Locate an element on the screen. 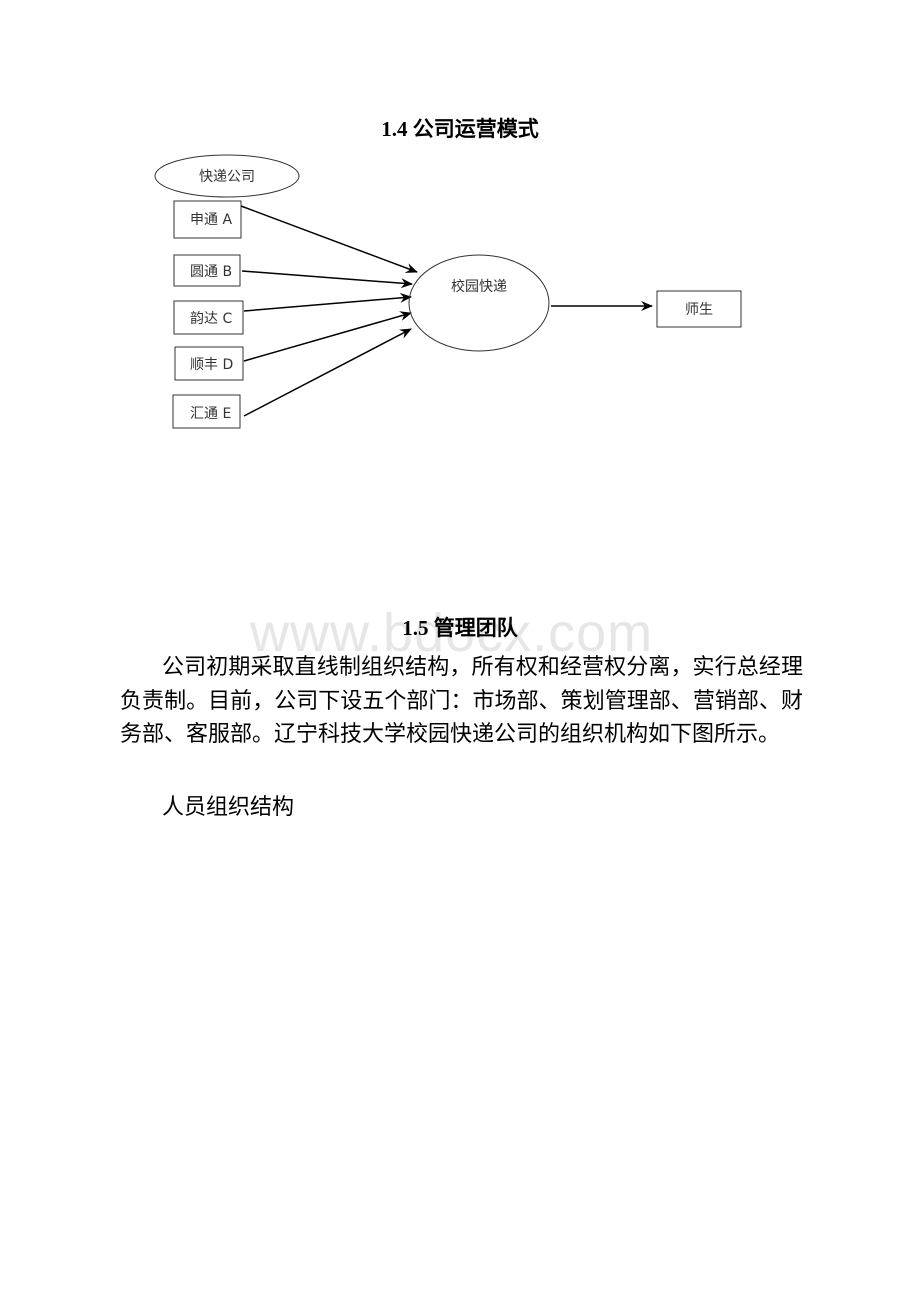  arrows is located at coordinates (446, 311).